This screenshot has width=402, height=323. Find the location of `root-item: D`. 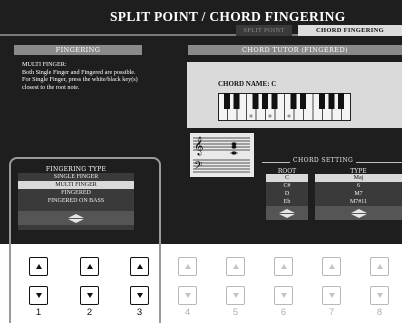

root-item: D is located at coordinates (287, 194).